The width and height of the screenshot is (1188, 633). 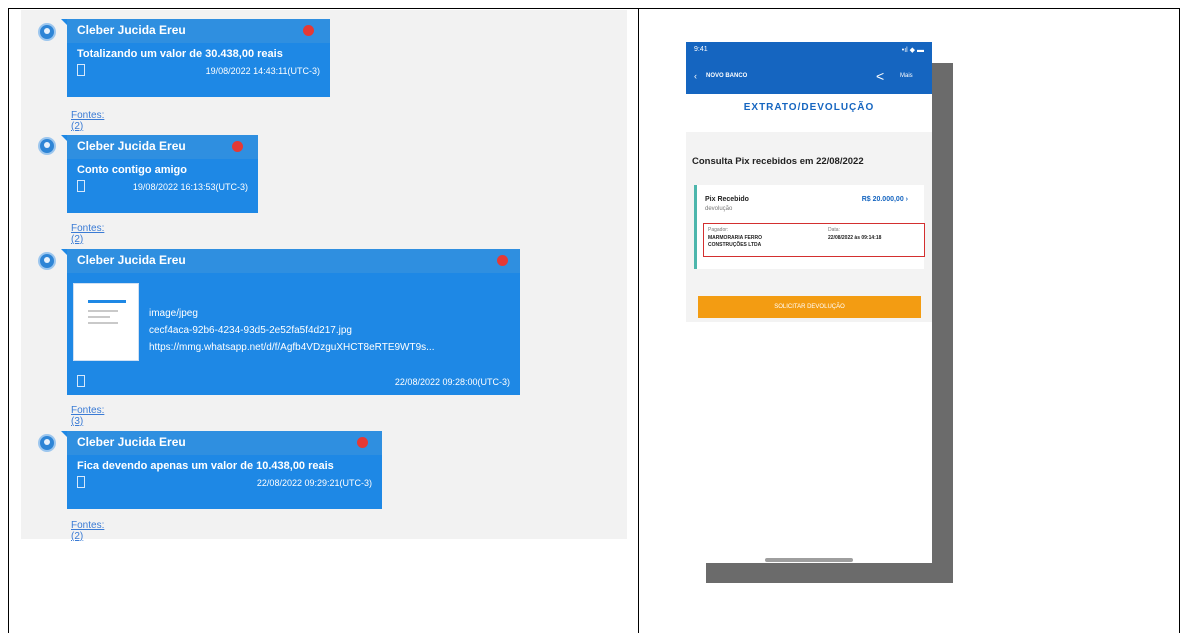 What do you see at coordinates (778, 161) in the screenshot?
I see `pix-heading: Consulta Pix recebidos em 22/08/2022` at bounding box center [778, 161].